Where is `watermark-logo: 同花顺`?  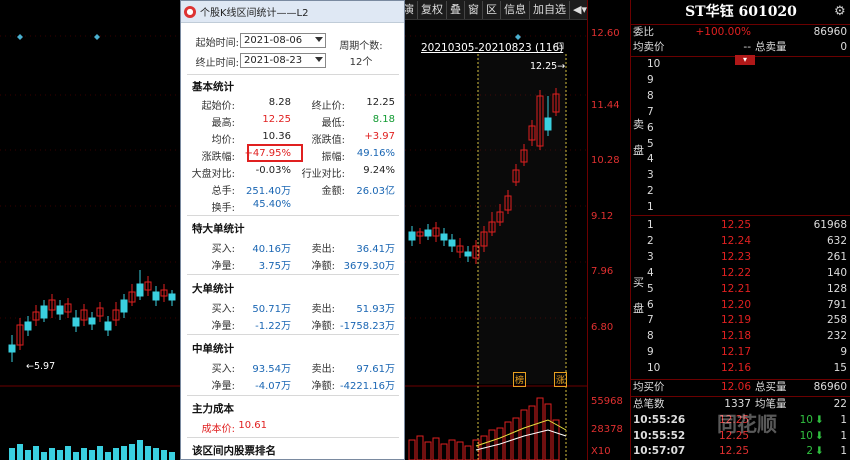 watermark-logo: 同花顺 is located at coordinates (747, 424).